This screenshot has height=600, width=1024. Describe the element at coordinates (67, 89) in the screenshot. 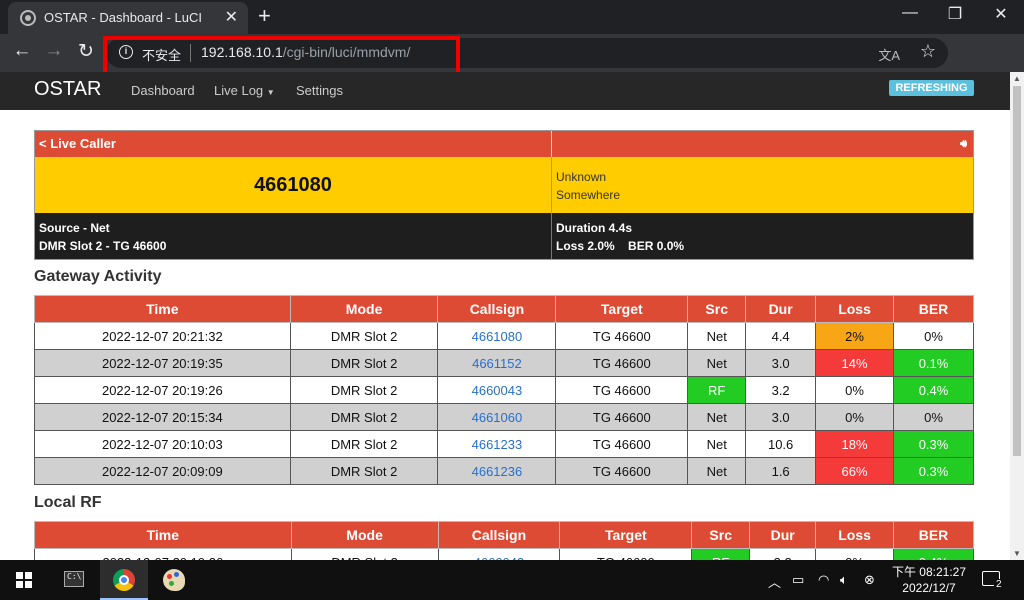

I see `brand-logo: OSTAR` at that location.